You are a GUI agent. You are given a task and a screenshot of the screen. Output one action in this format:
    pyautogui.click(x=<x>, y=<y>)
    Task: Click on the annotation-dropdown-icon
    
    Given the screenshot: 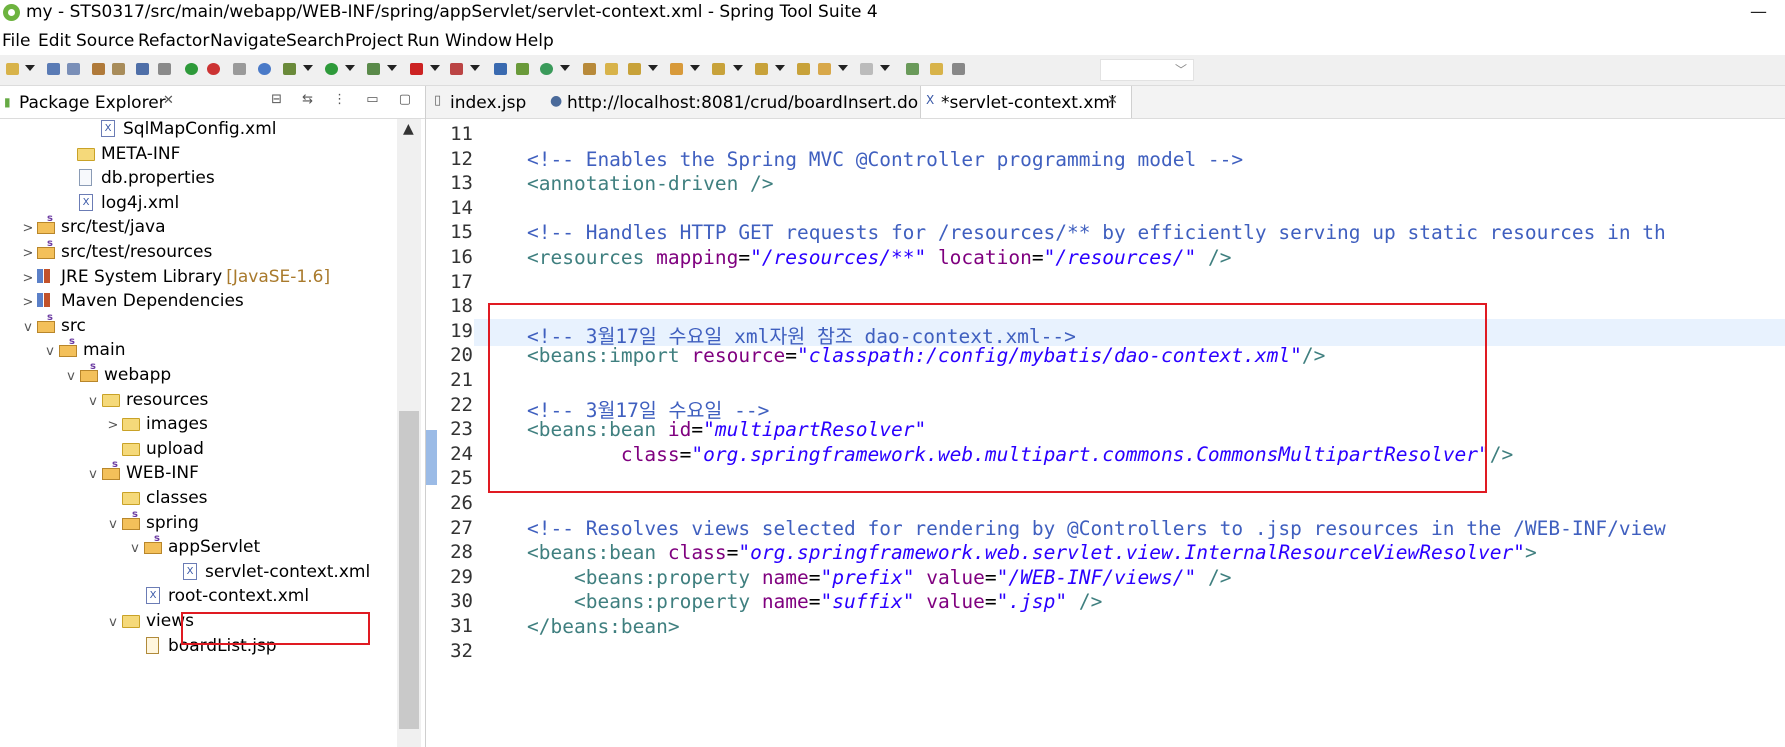 What is the action you would take?
    pyautogui.click(x=738, y=68)
    